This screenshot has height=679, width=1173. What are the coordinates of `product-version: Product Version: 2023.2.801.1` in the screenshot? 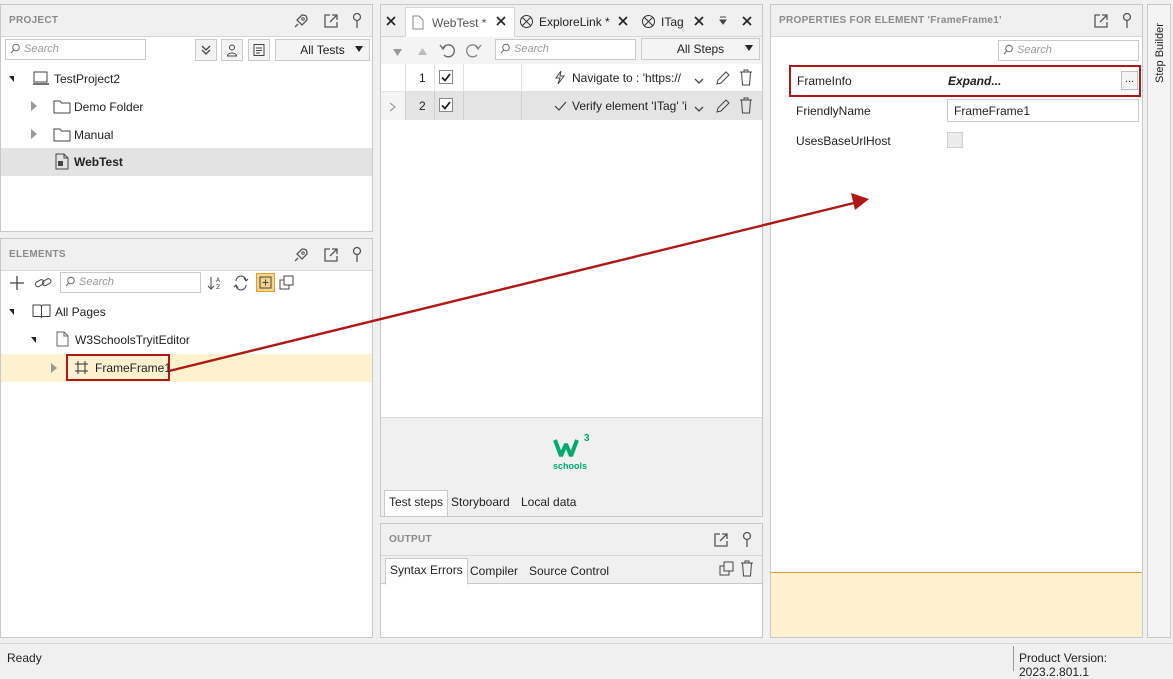 It's located at (1063, 665).